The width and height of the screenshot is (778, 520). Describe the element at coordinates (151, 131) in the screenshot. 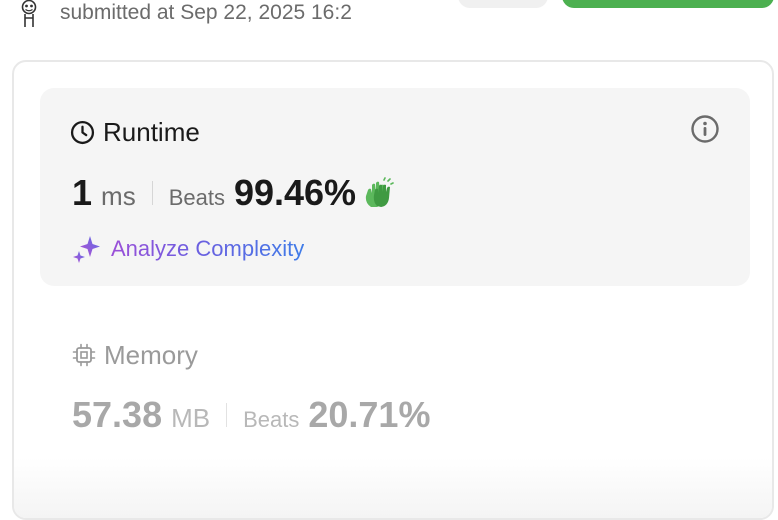

I see `runtime-title: Runtime` at that location.